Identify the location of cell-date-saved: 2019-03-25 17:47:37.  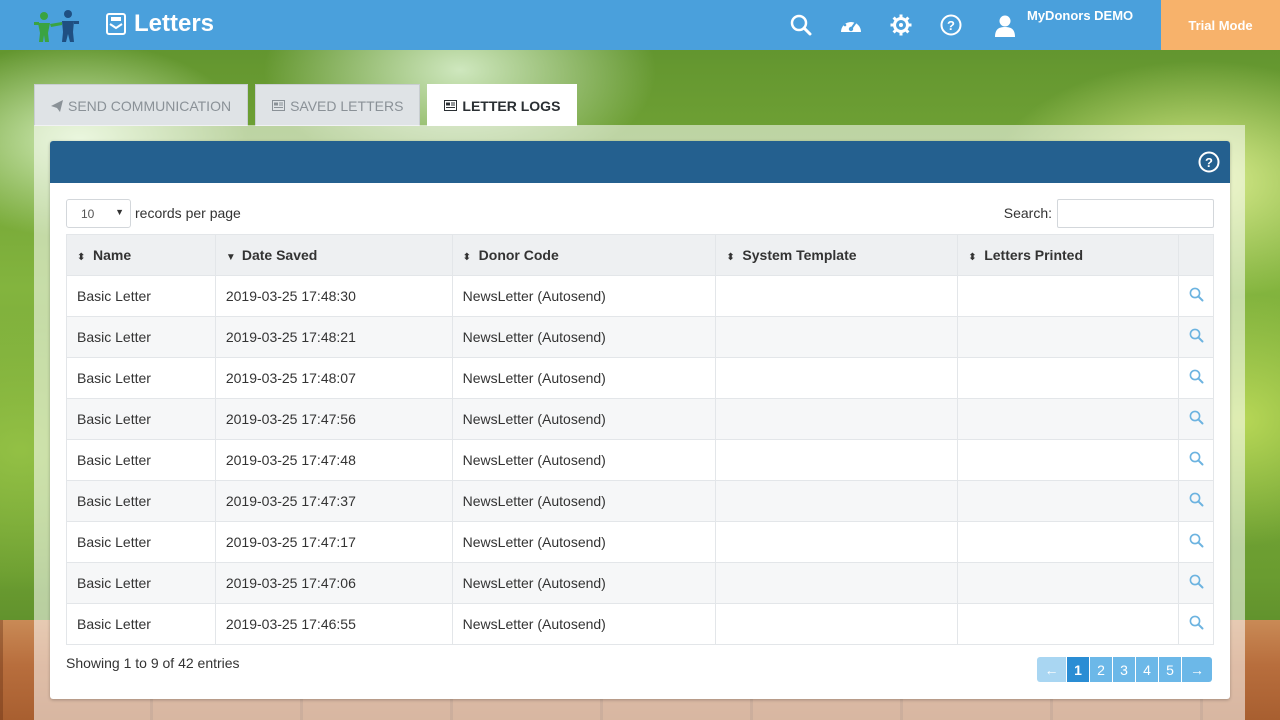
(333, 501).